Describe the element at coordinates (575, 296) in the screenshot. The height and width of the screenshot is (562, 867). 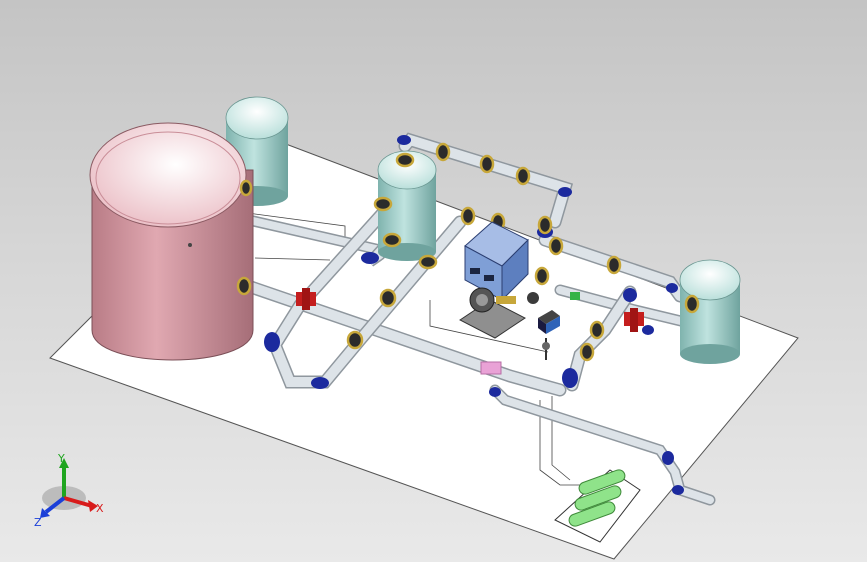
I see `valve-green` at that location.